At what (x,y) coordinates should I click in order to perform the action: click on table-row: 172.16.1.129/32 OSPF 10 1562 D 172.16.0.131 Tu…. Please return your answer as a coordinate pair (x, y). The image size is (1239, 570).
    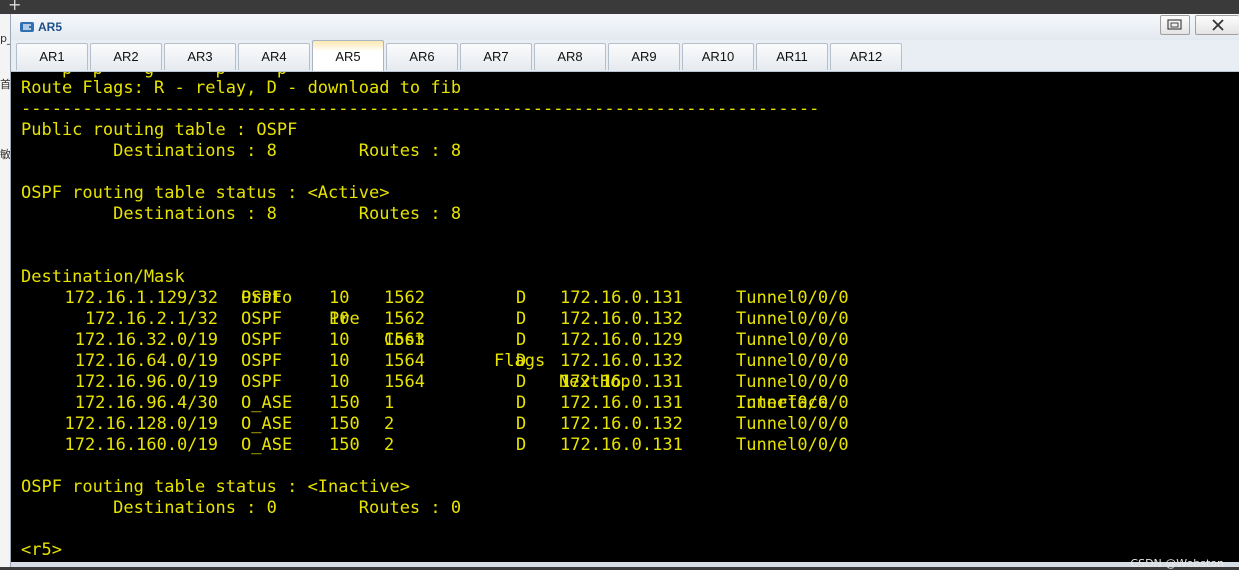
    Looking at the image, I should click on (621, 298).